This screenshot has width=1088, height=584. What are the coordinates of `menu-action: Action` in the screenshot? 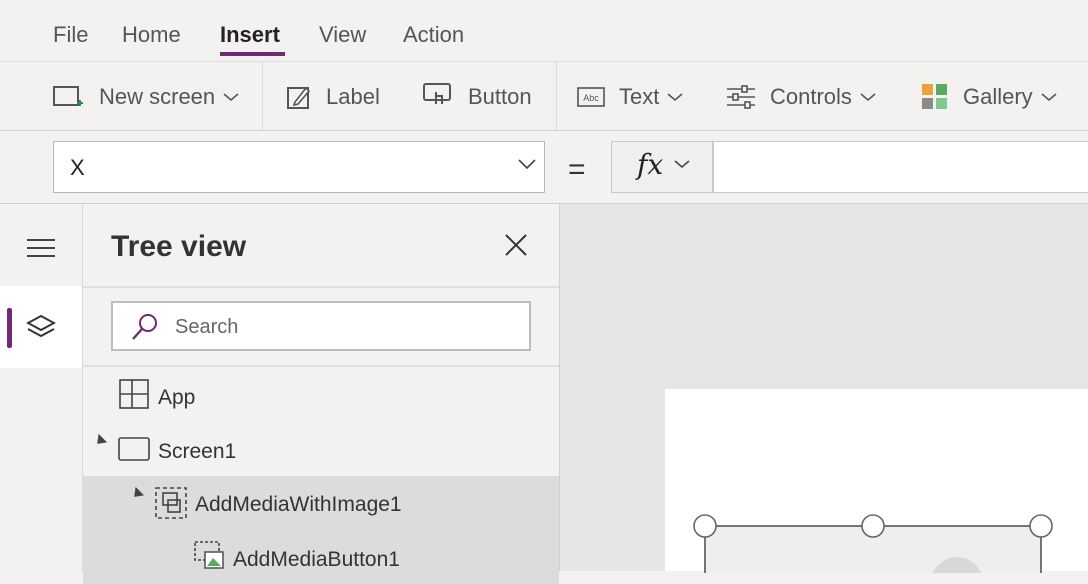 It's located at (433, 35).